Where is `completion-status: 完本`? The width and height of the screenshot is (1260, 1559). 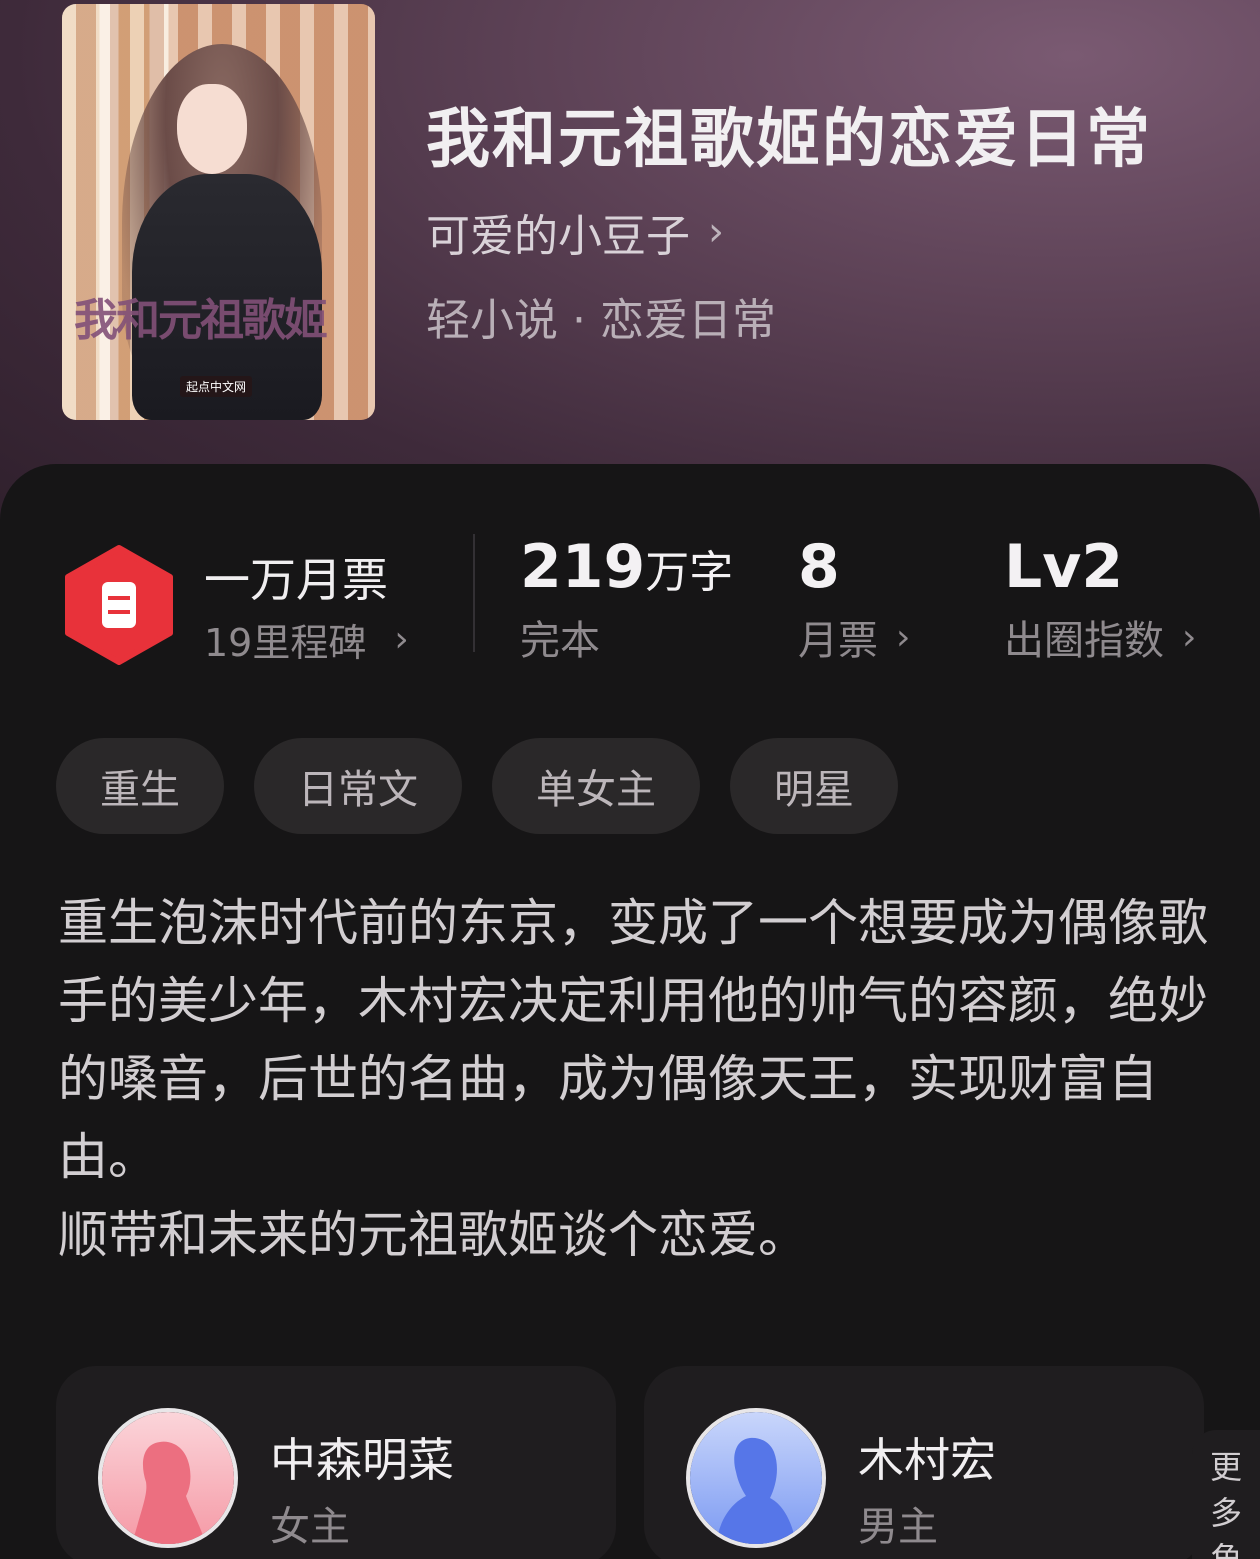
completion-status: 完本 is located at coordinates (560, 641).